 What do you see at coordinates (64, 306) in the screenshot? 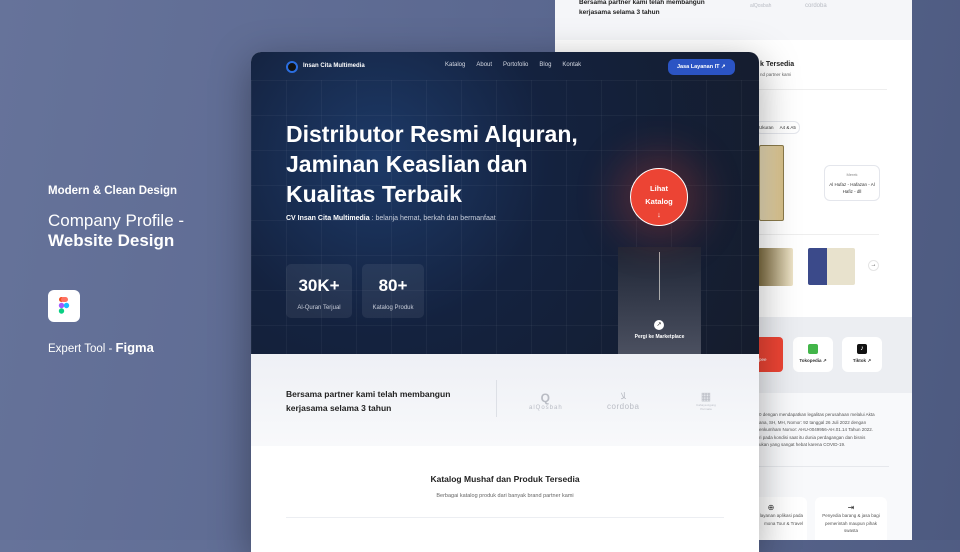
I see `figma-logo-icon` at bounding box center [64, 306].